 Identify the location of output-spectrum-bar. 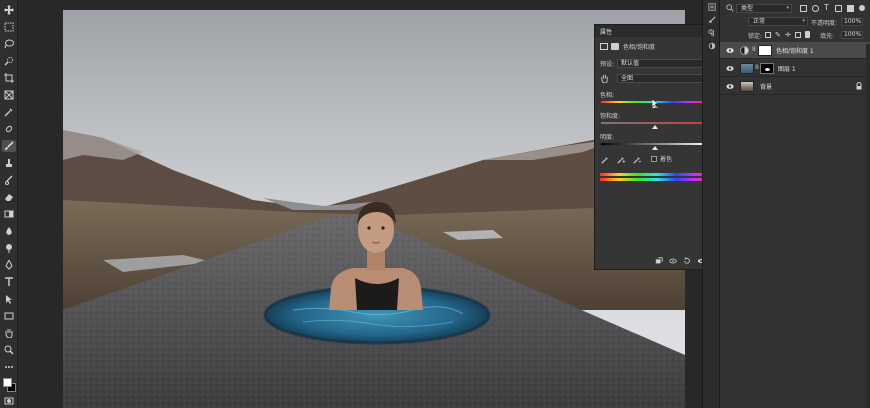
(657, 179).